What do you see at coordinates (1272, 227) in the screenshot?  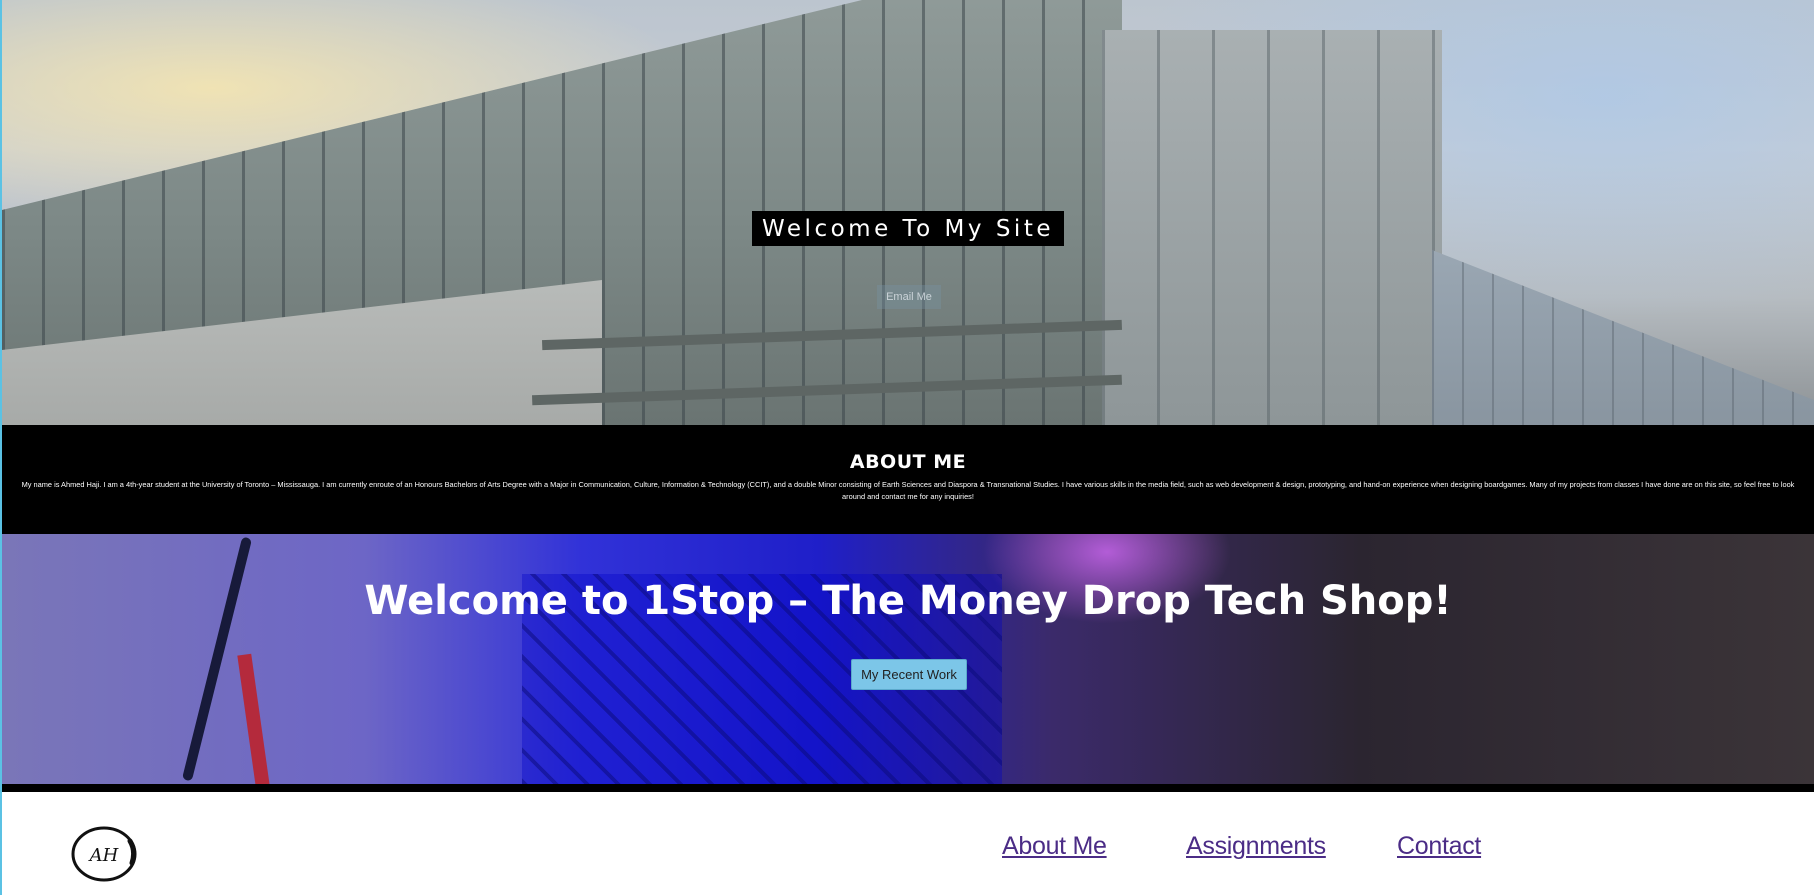 I see `hero-building-tower` at bounding box center [1272, 227].